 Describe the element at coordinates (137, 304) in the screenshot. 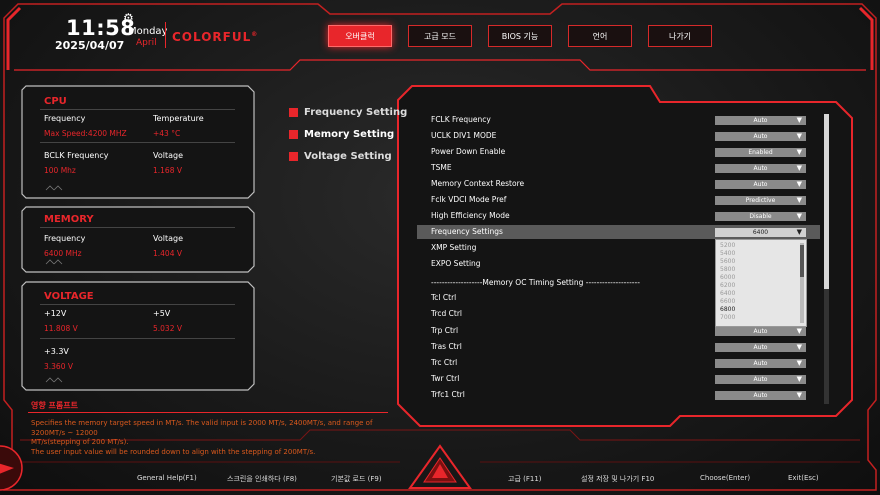

I see `voltage-title-divider` at that location.